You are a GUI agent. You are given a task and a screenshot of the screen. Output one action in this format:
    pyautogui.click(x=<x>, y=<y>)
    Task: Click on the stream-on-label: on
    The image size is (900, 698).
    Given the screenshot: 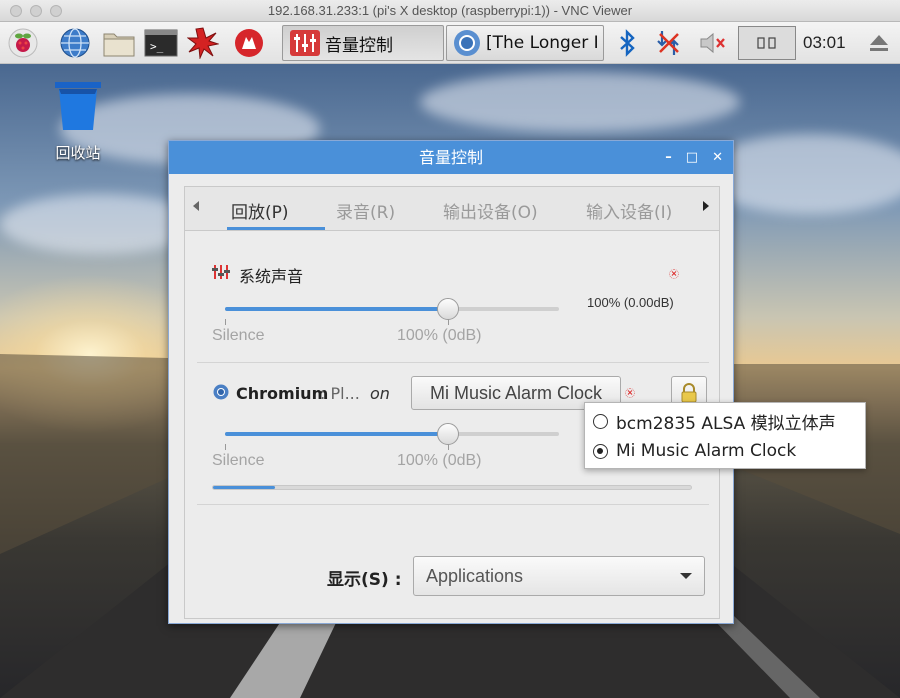 What is the action you would take?
    pyautogui.click(x=380, y=393)
    